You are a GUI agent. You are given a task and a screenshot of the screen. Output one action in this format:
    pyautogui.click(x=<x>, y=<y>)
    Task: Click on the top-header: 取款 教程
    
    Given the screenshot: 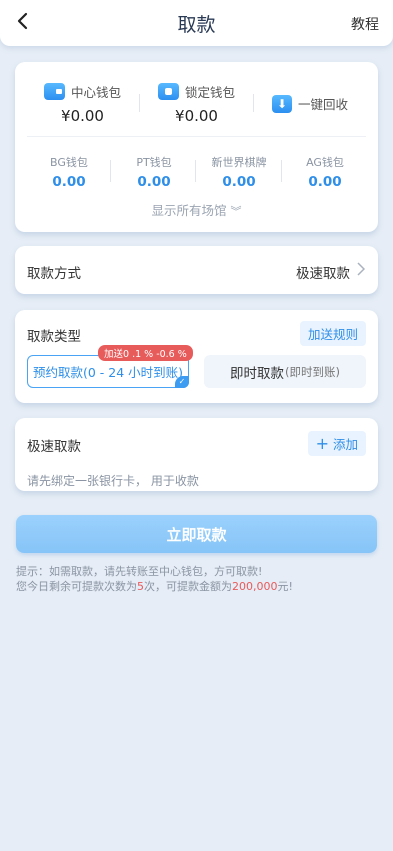 What is the action you would take?
    pyautogui.click(x=196, y=23)
    